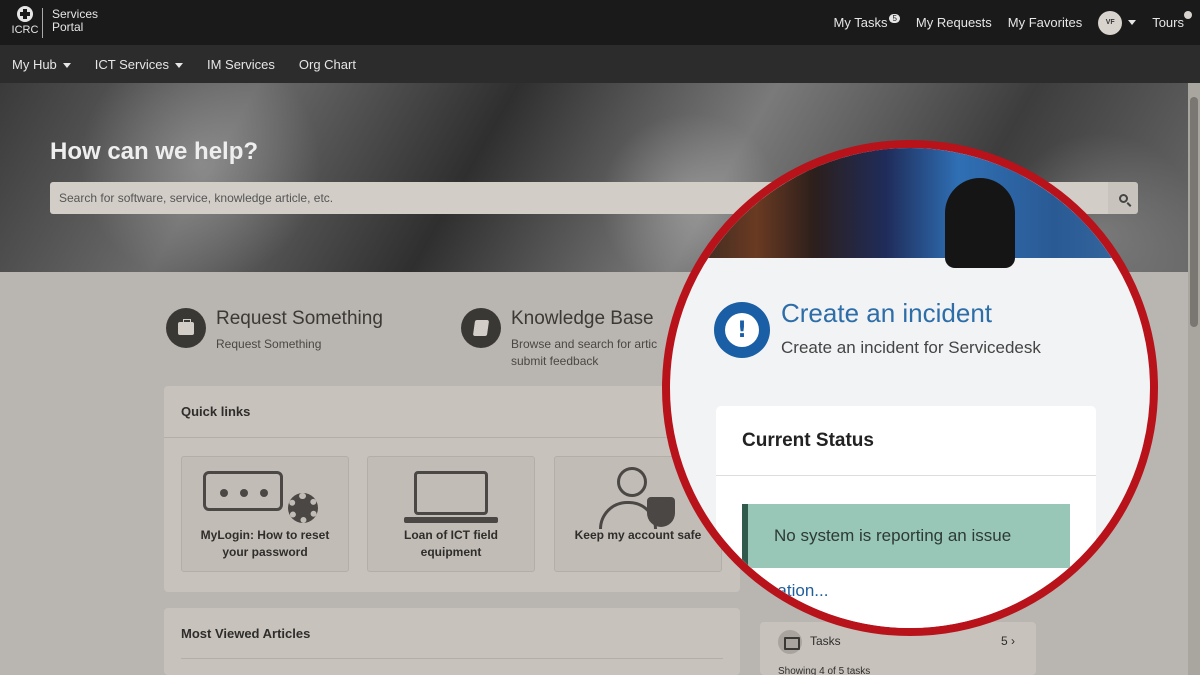 This screenshot has height=675, width=1200. What do you see at coordinates (274, 330) in the screenshot?
I see `request-something-tile: Request Something Request Something` at bounding box center [274, 330].